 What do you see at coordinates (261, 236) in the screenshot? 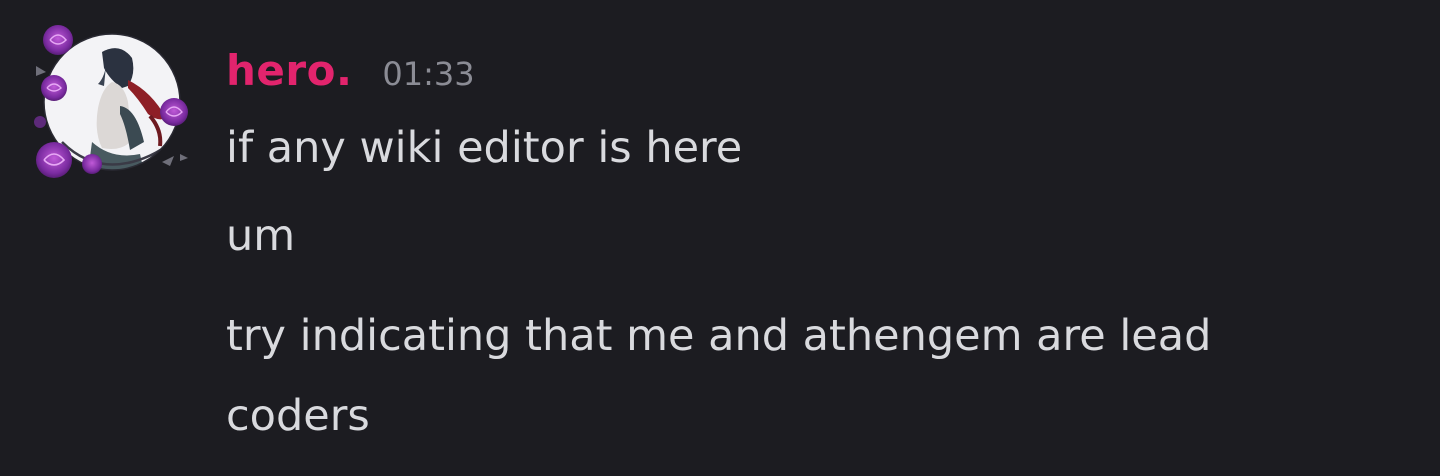
I see `message-line: um` at bounding box center [261, 236].